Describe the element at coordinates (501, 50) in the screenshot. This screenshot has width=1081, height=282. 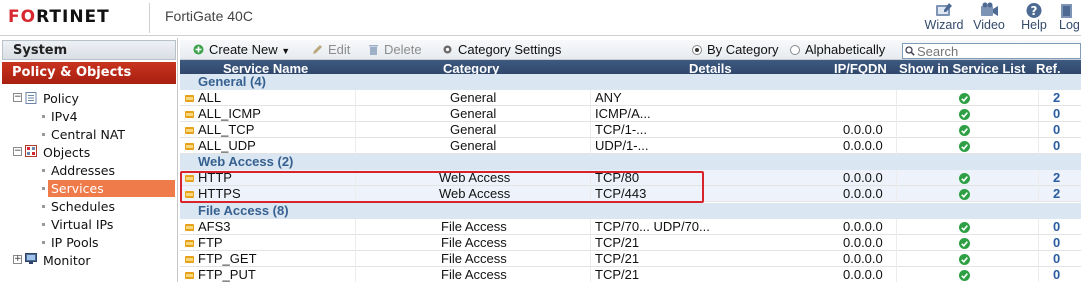
I see `category-settings-button: Category Settings` at that location.